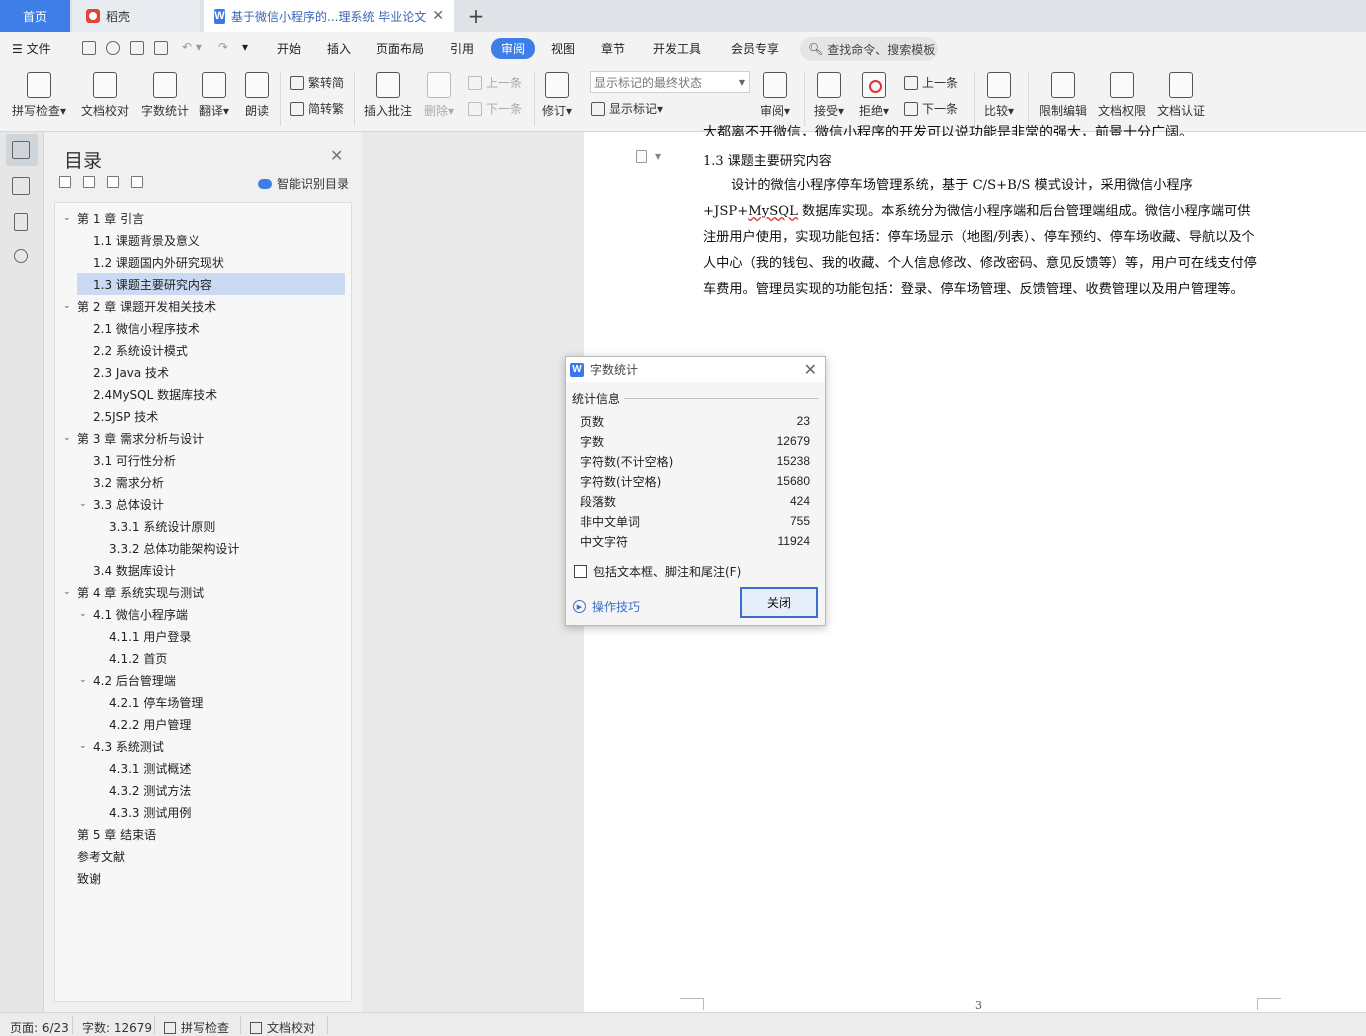 This screenshot has width=1366, height=1036. I want to click on restrict-edit-button: 限制编辑, so click(1063, 95).